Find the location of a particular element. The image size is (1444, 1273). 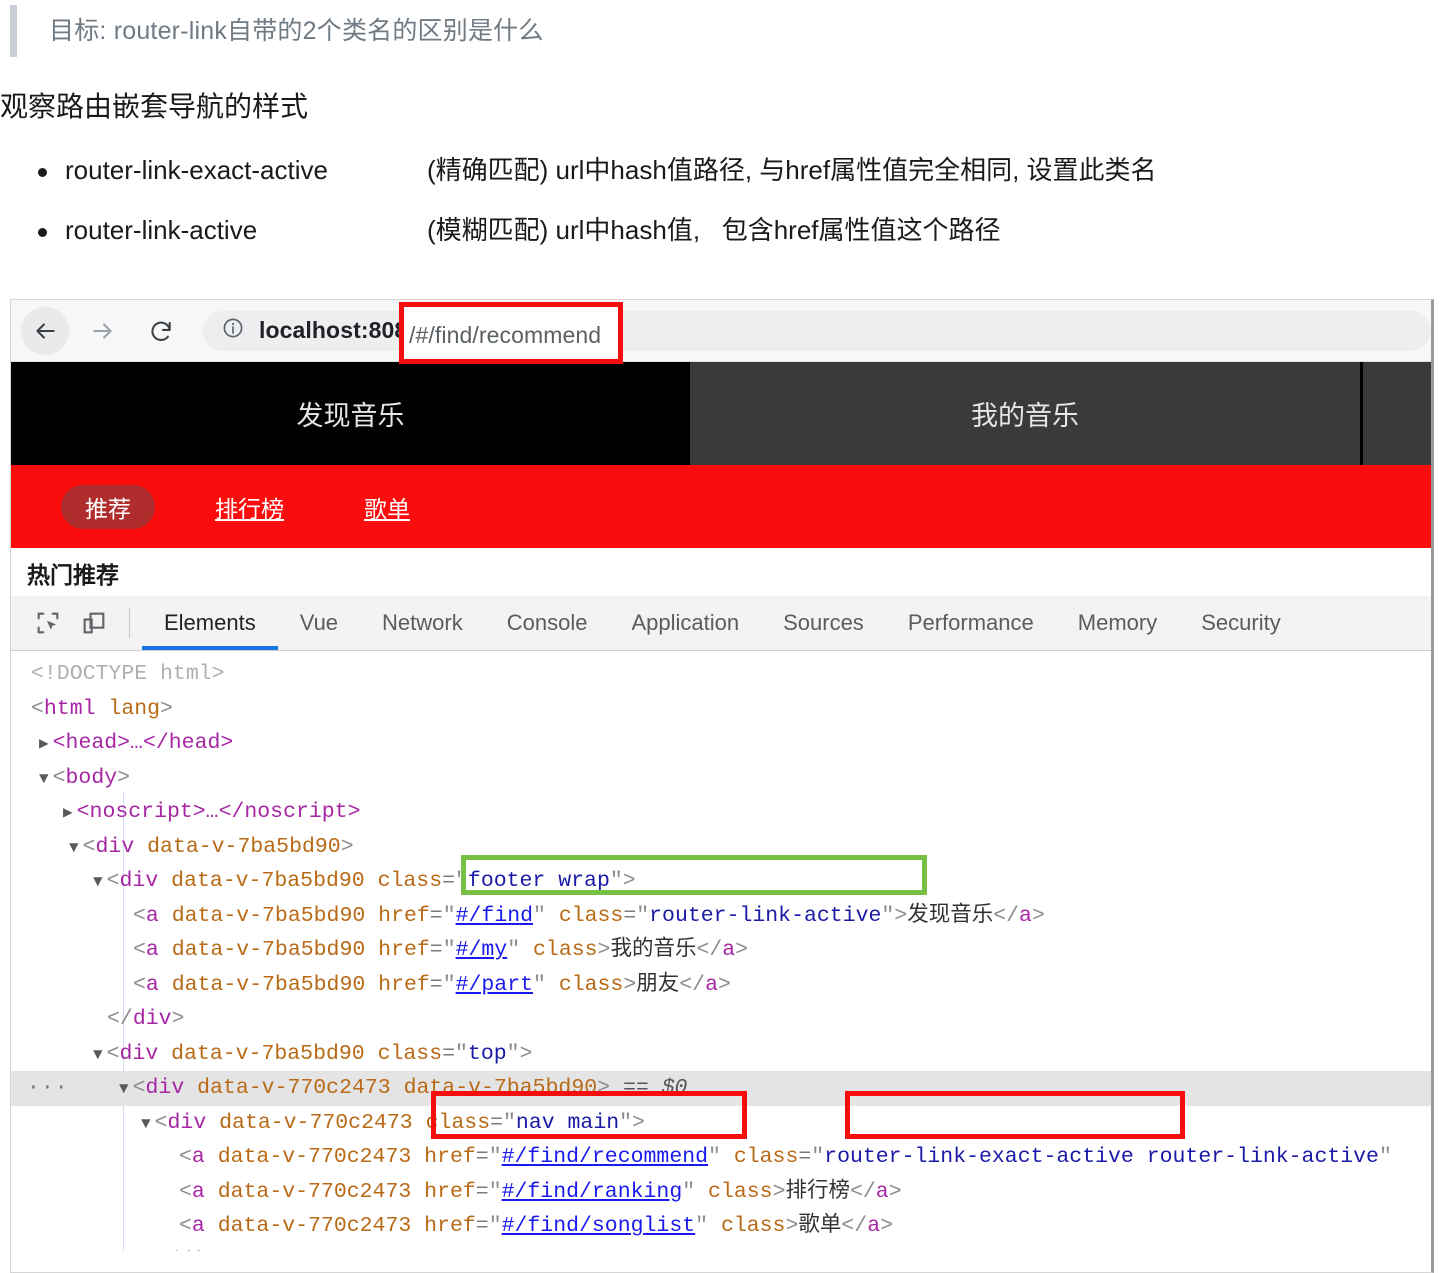

forward-button is located at coordinates (103, 331).